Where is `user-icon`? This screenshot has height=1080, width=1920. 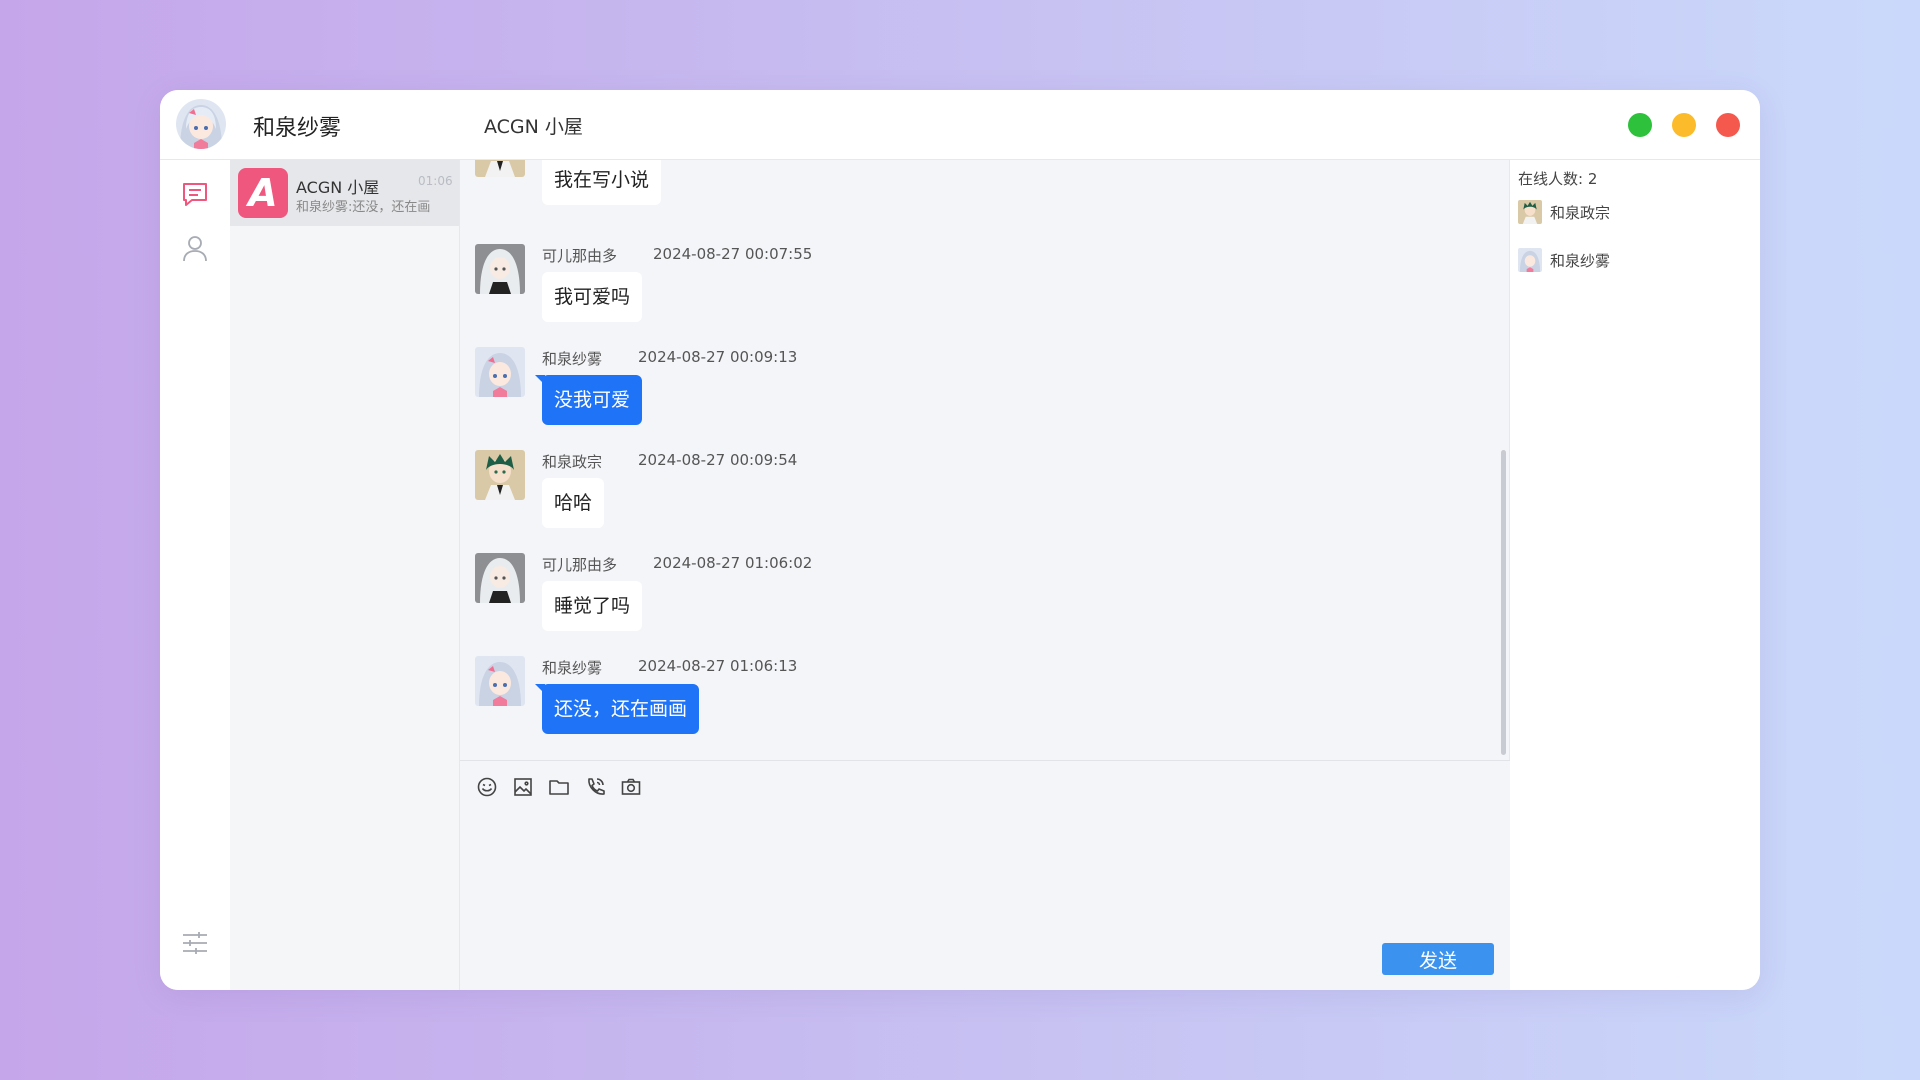 user-icon is located at coordinates (195, 248).